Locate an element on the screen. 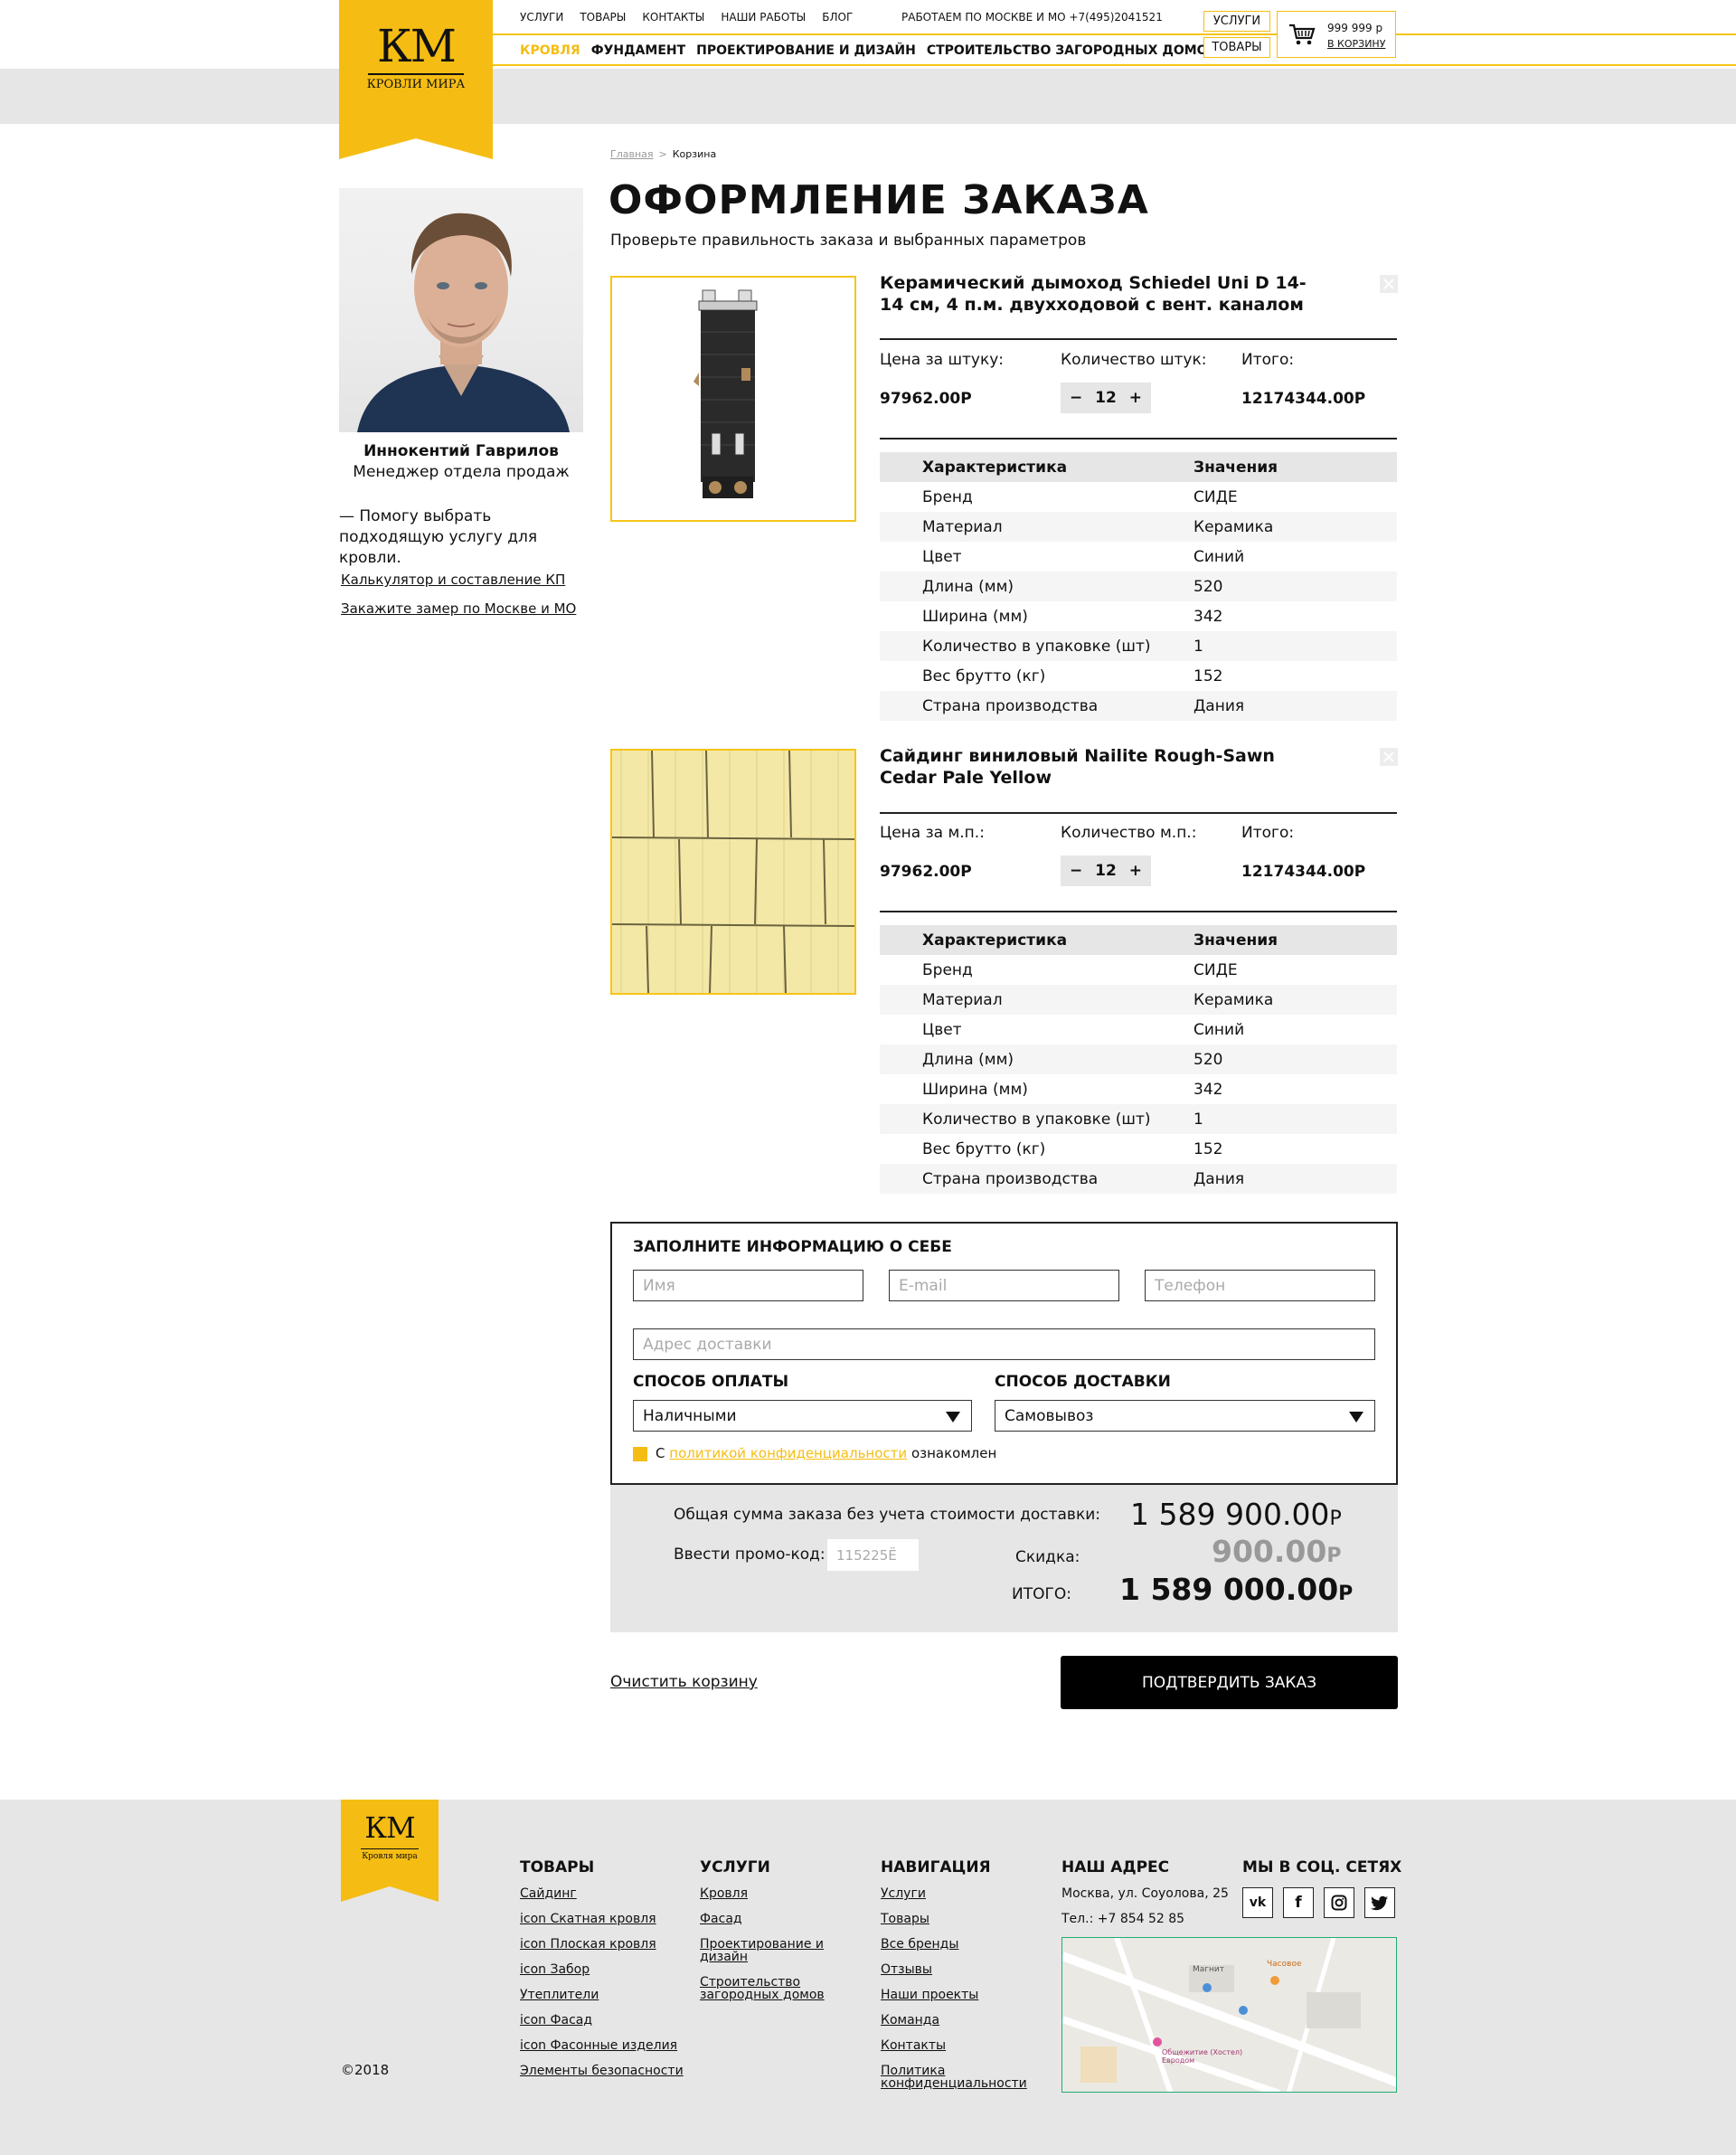 This screenshot has height=2155, width=1736. phone-field is located at coordinates (1260, 1285).